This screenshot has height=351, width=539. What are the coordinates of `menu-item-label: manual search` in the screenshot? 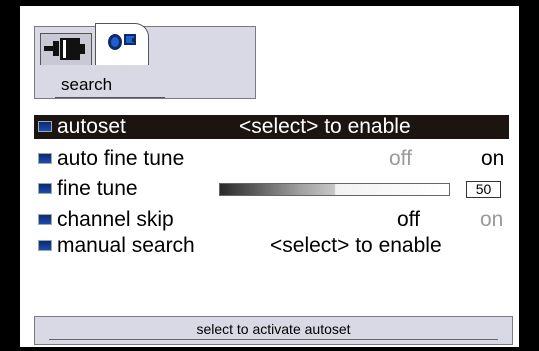 It's located at (126, 245).